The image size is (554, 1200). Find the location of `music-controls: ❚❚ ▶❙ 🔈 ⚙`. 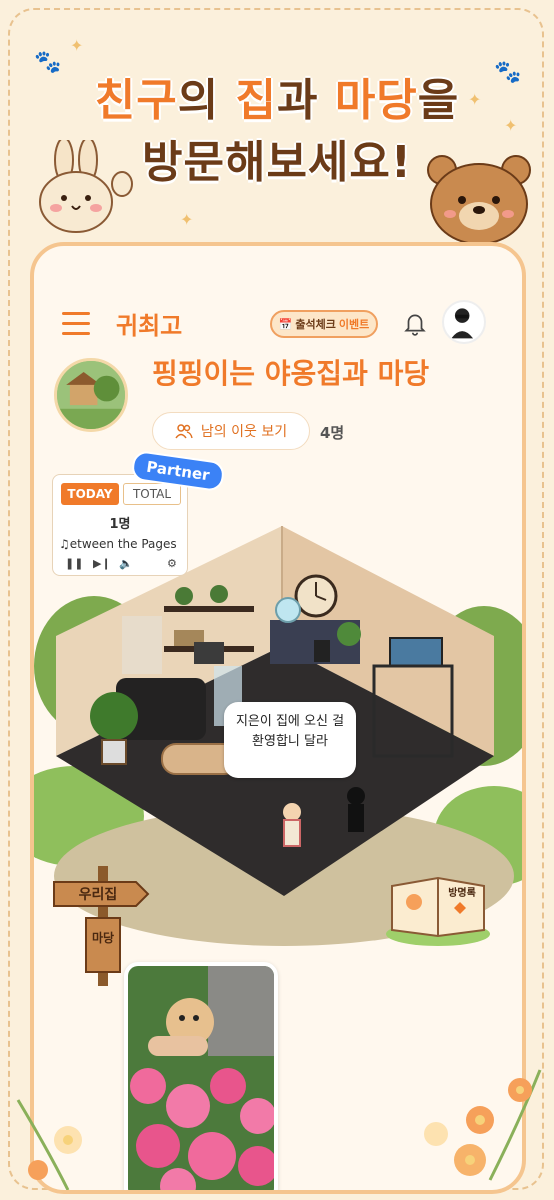

music-controls: ❚❚ ▶❙ 🔈 ⚙ is located at coordinates (121, 564).